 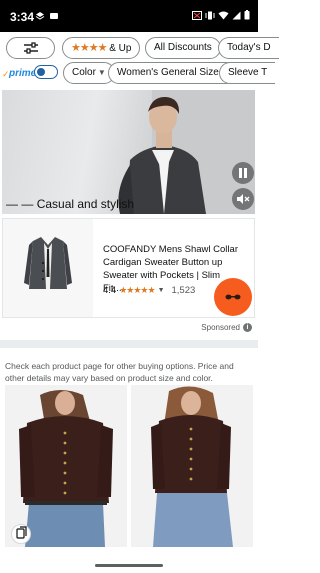 I want to click on rating-stars: ★★★★, so click(x=89, y=48).